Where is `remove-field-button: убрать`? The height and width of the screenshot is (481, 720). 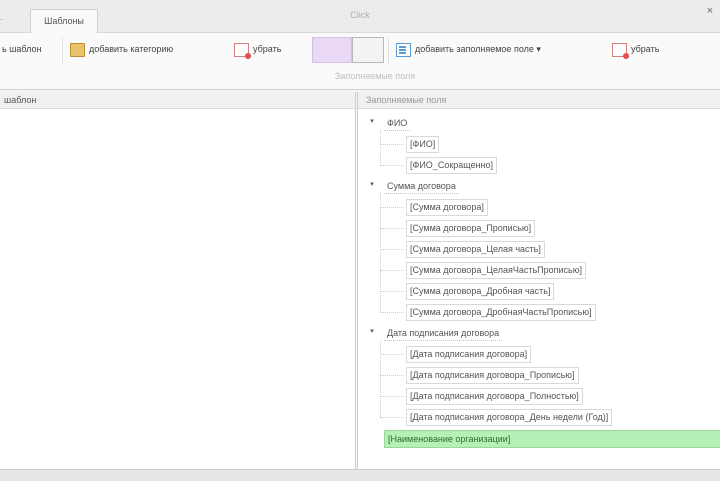 remove-field-button: убрать is located at coordinates (635, 49).